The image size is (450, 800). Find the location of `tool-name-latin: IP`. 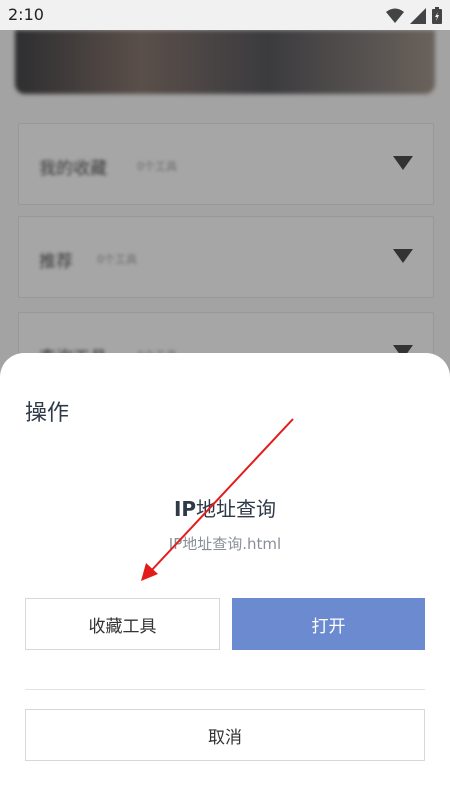

tool-name-latin: IP is located at coordinates (185, 509).